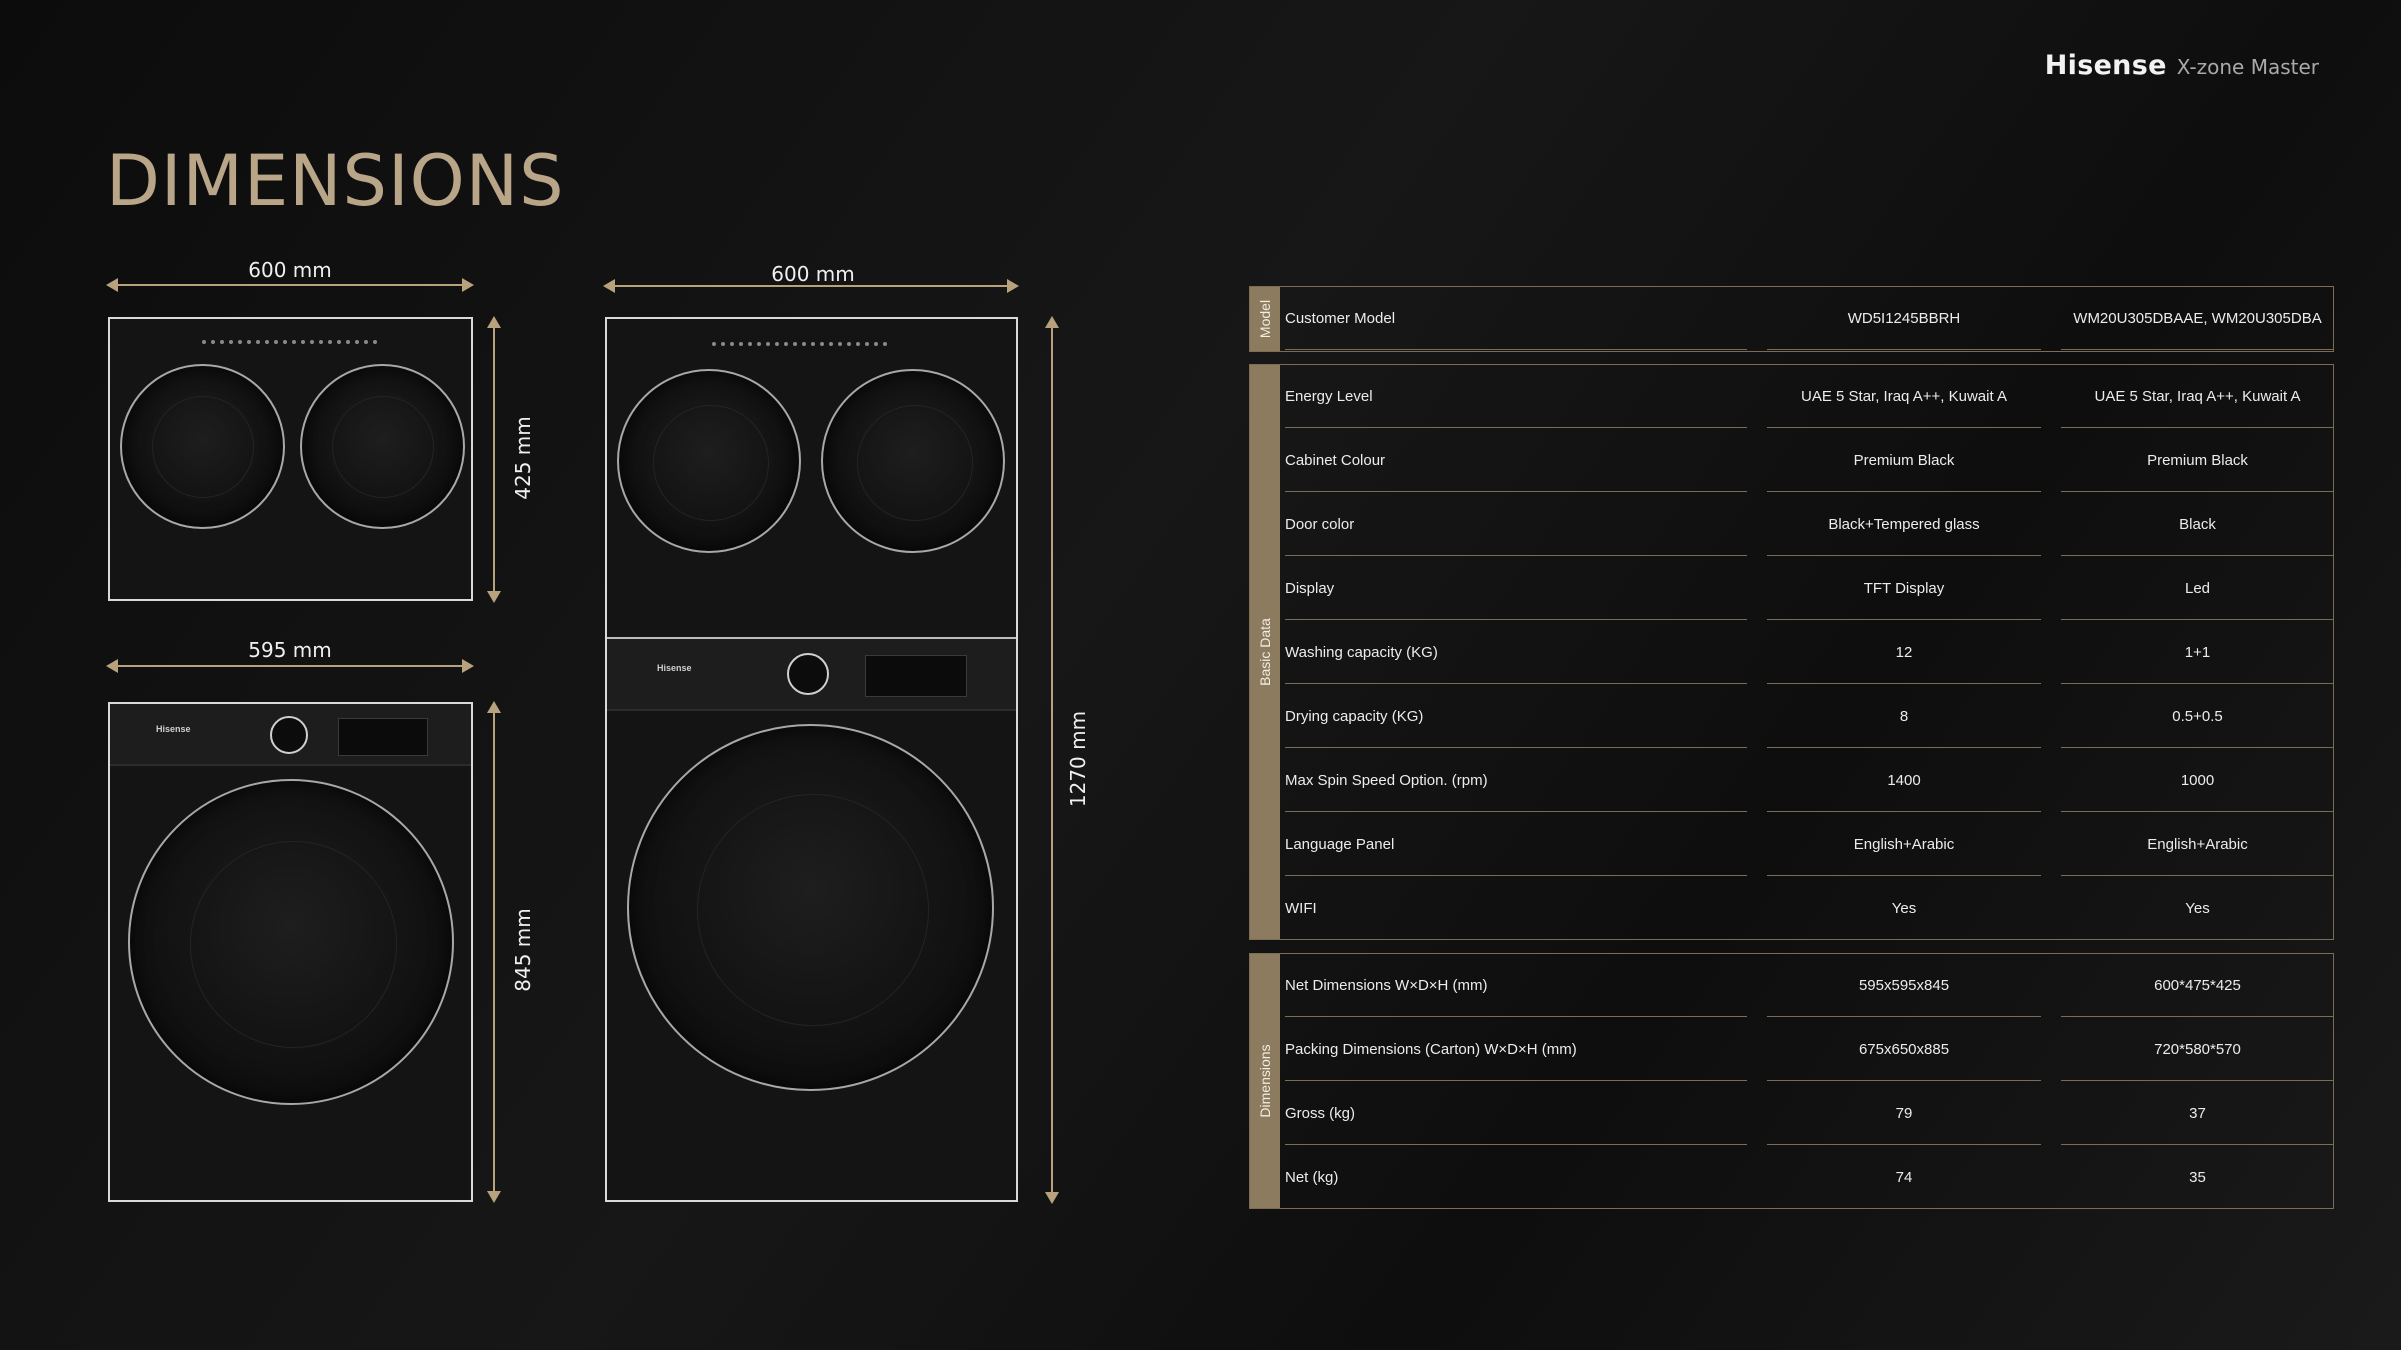 This screenshot has width=2401, height=1350. Describe the element at coordinates (808, 674) in the screenshot. I see `stack-program-knob` at that location.